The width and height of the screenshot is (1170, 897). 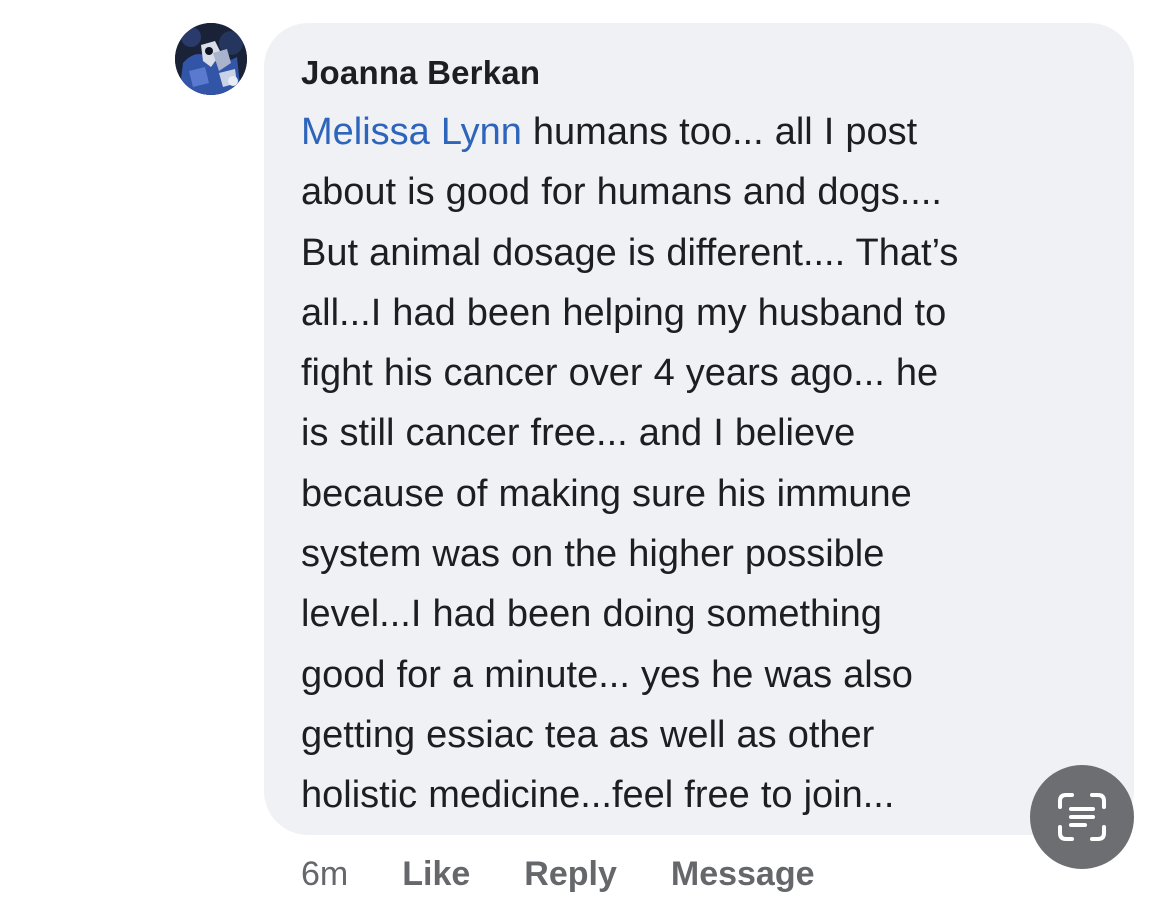 I want to click on mention-link: Melissa Lynn, so click(x=411, y=132).